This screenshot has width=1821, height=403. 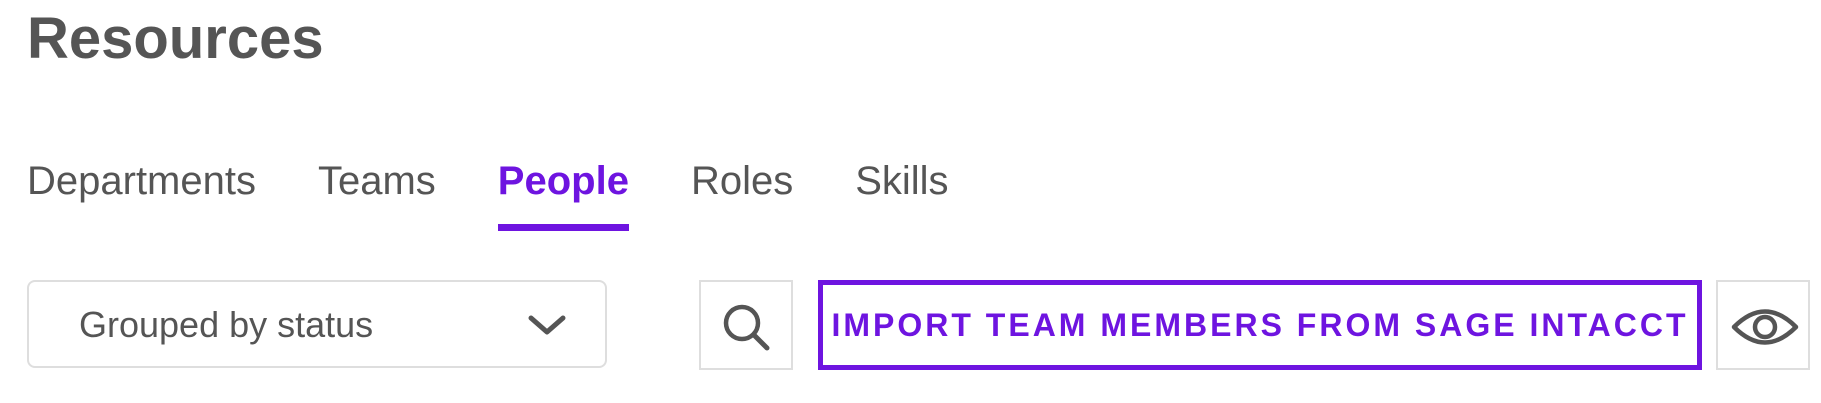 I want to click on tab-skills: Skills, so click(x=901, y=181).